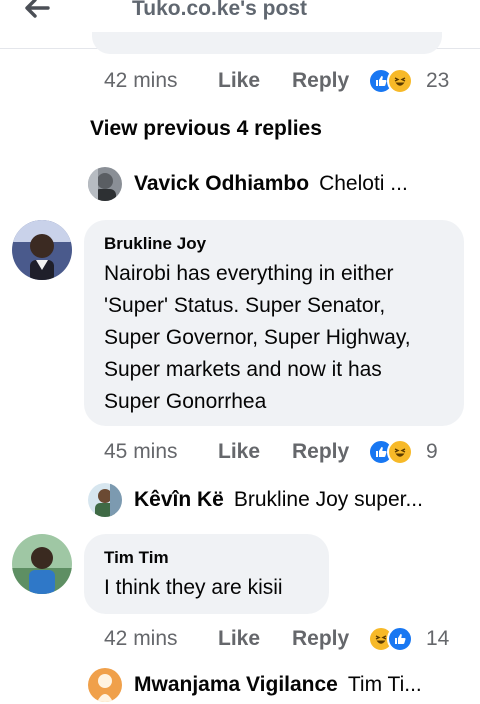 The image size is (480, 704). I want to click on back-arrow-icon, so click(37, 11).